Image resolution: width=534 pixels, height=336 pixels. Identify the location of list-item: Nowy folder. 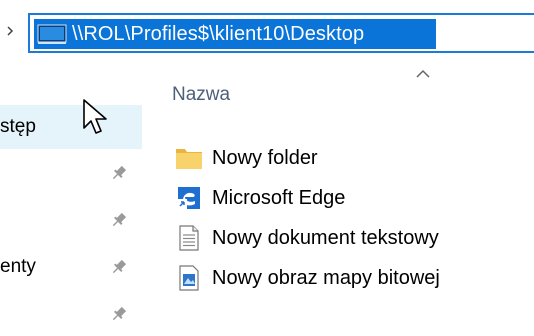
(353, 158).